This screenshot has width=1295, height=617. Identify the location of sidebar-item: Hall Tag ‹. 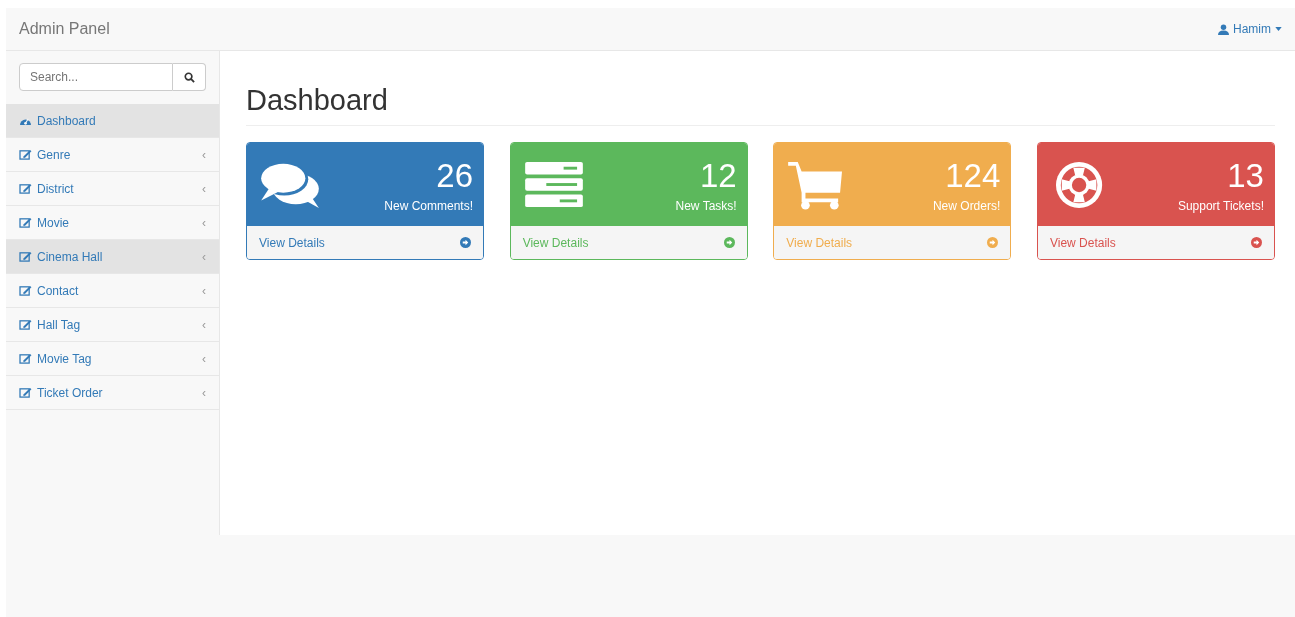
(112, 325).